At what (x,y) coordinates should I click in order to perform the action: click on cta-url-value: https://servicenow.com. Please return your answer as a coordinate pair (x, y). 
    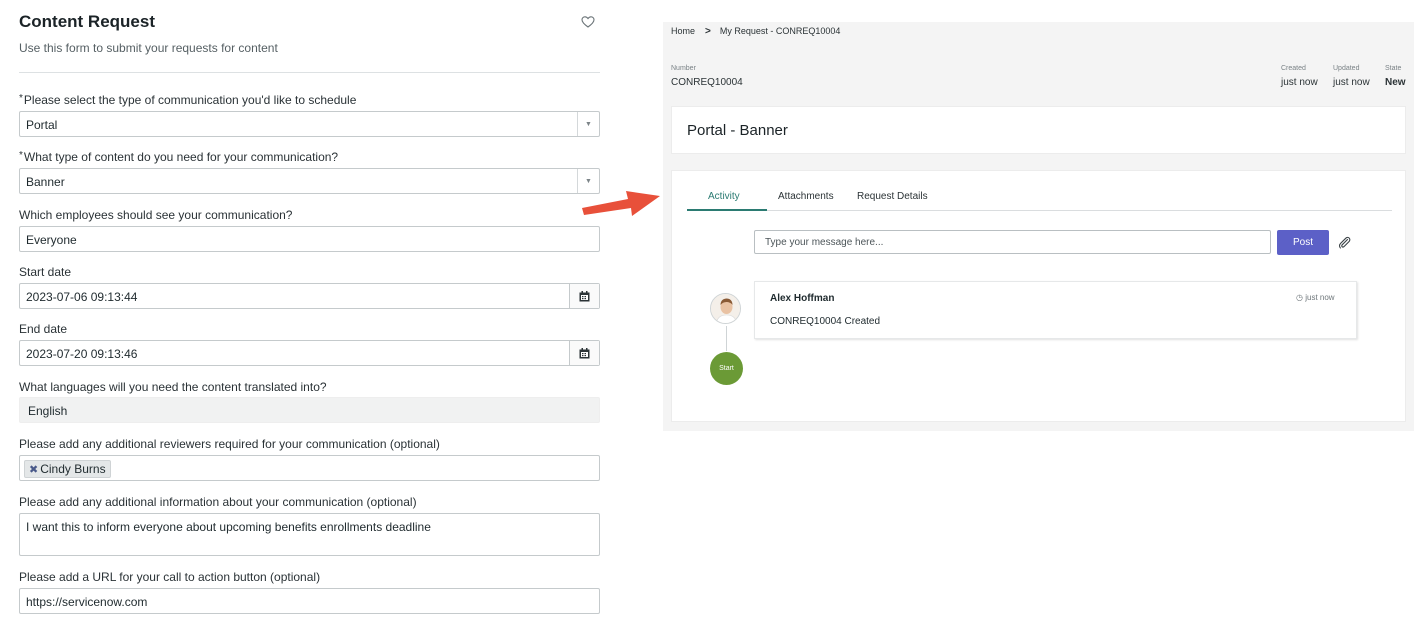
    Looking at the image, I should click on (87, 602).